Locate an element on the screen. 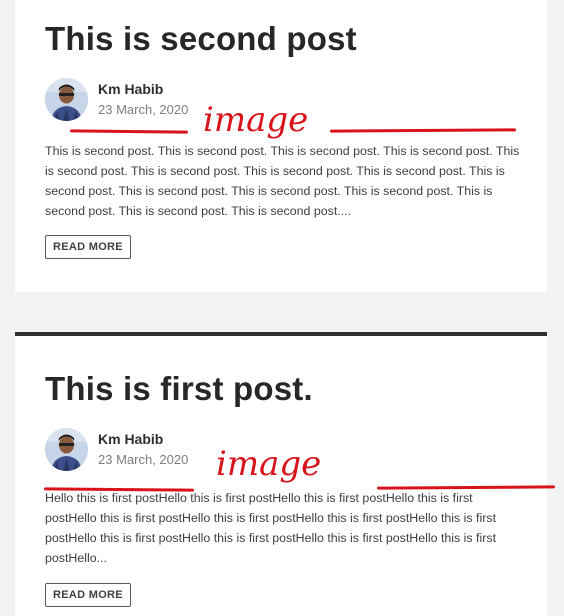  post-title: This is second post is located at coordinates (201, 39).